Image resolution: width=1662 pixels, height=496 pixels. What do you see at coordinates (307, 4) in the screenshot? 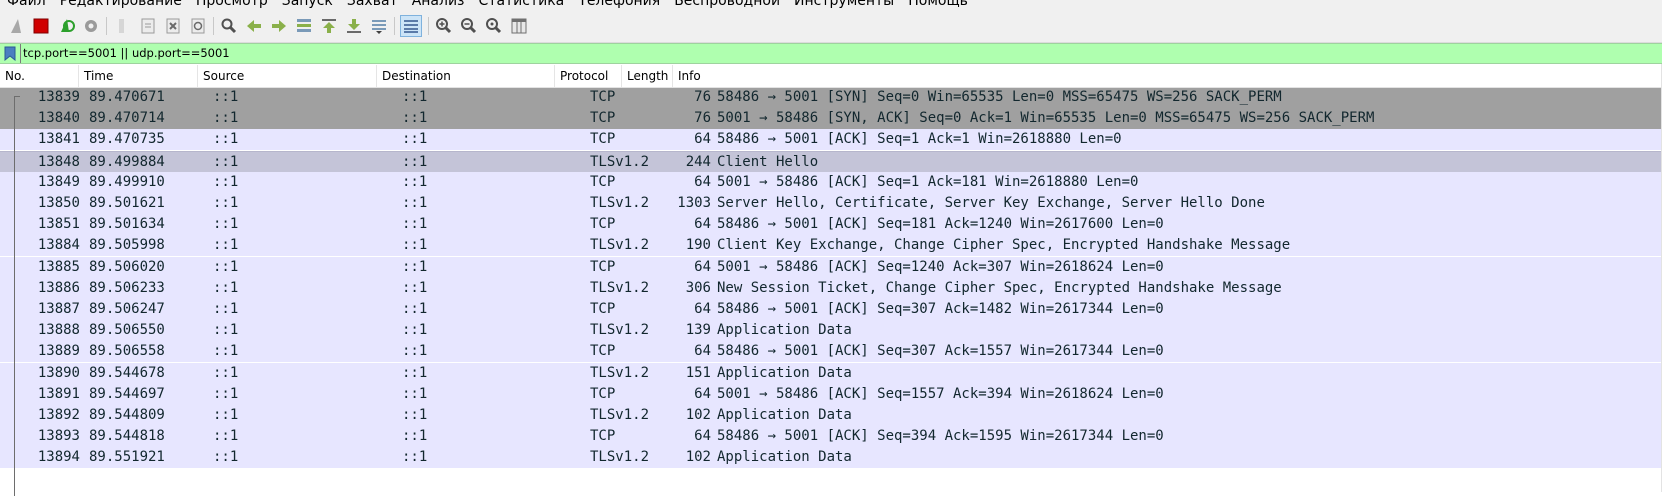
I see `menu-go: Запуск` at bounding box center [307, 4].